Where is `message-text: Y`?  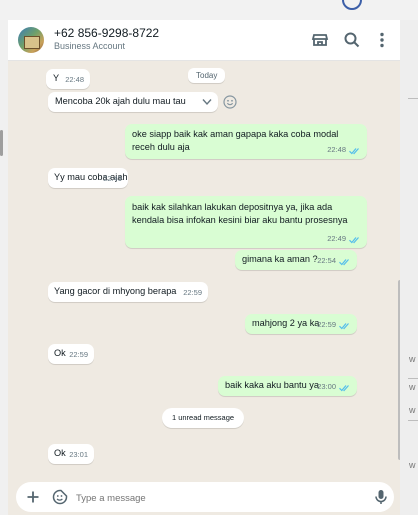 message-text: Y is located at coordinates (56, 78).